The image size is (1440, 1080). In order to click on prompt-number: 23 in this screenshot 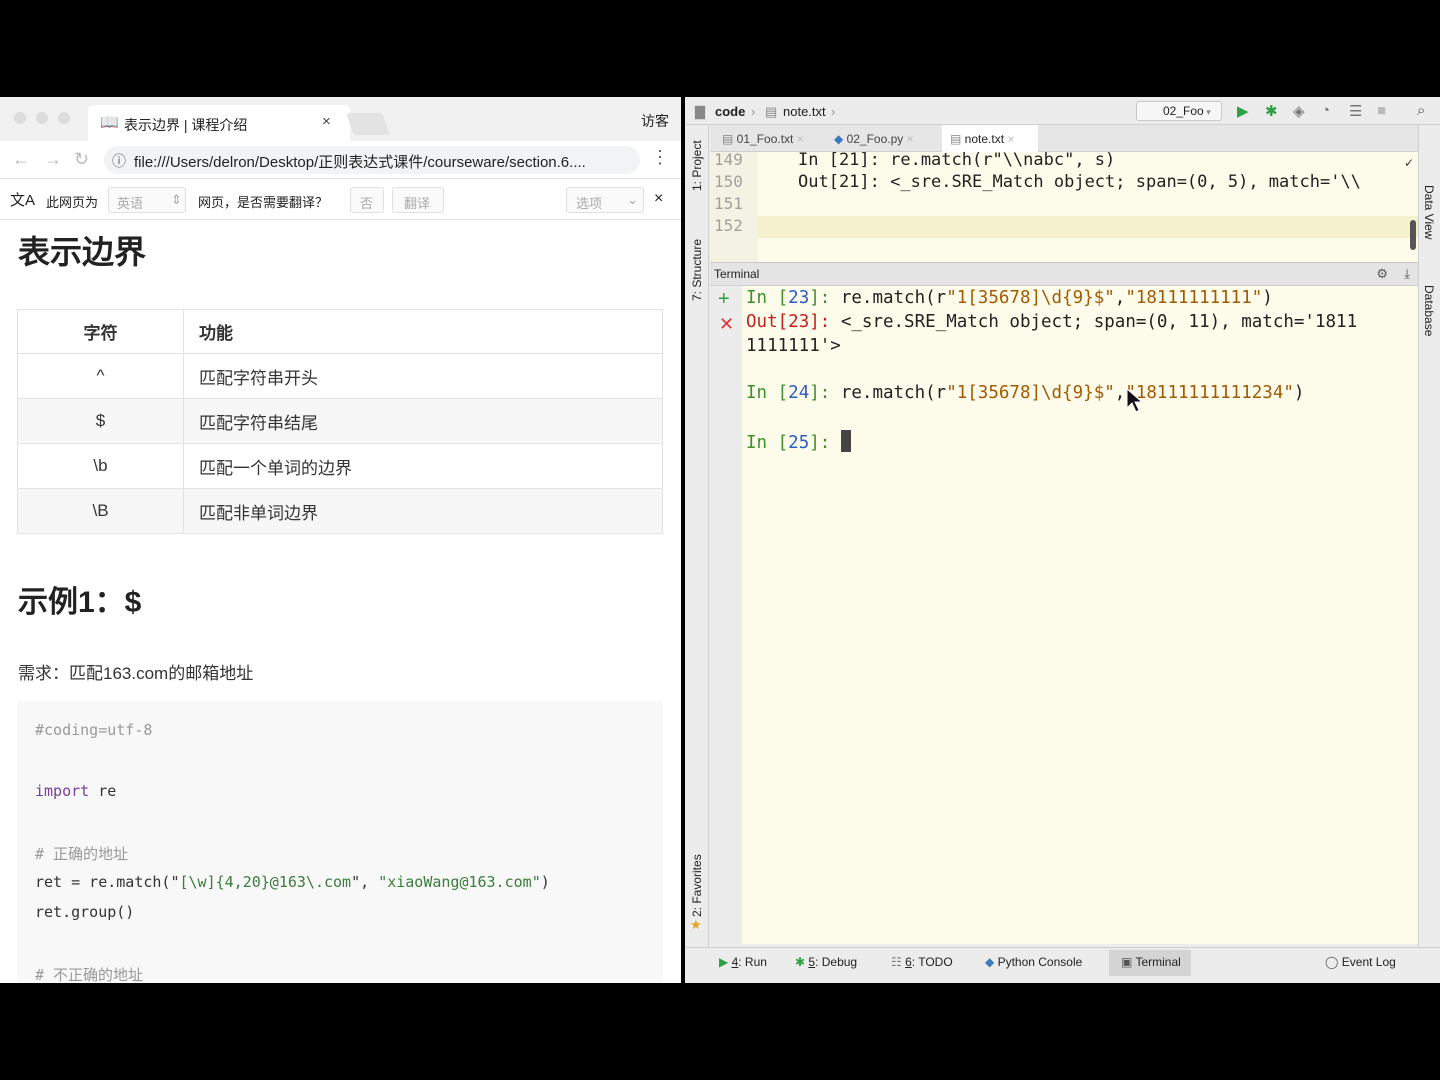, I will do `click(799, 298)`.